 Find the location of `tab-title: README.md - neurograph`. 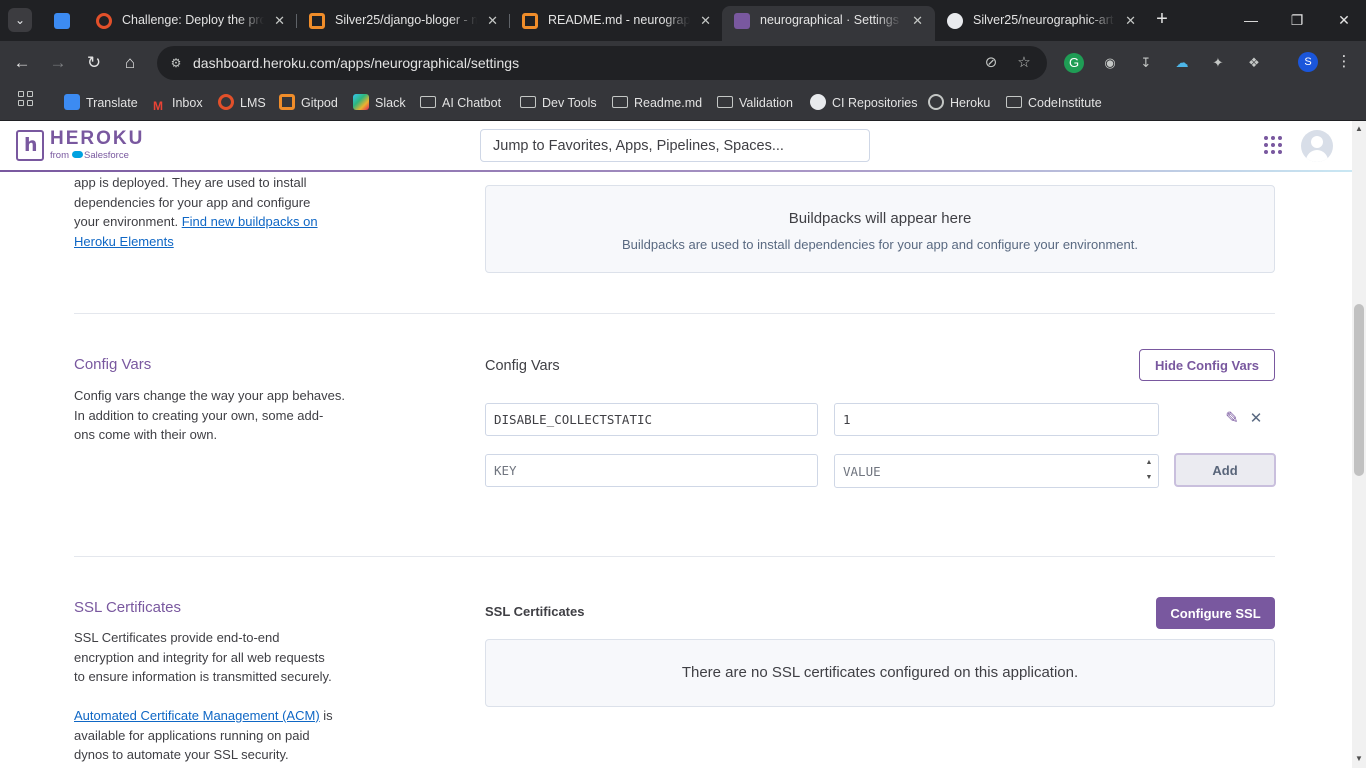

tab-title: README.md - neurograph is located at coordinates (619, 20).